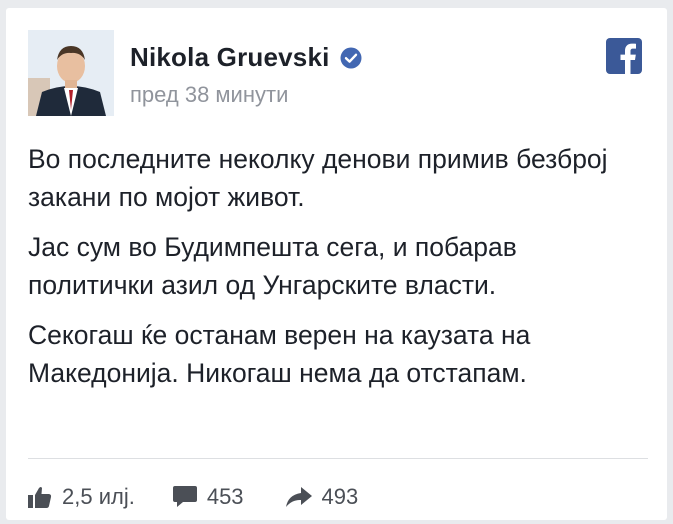 This screenshot has width=673, height=524. Describe the element at coordinates (40, 497) in the screenshot. I see `thumbs-up-icon` at that location.